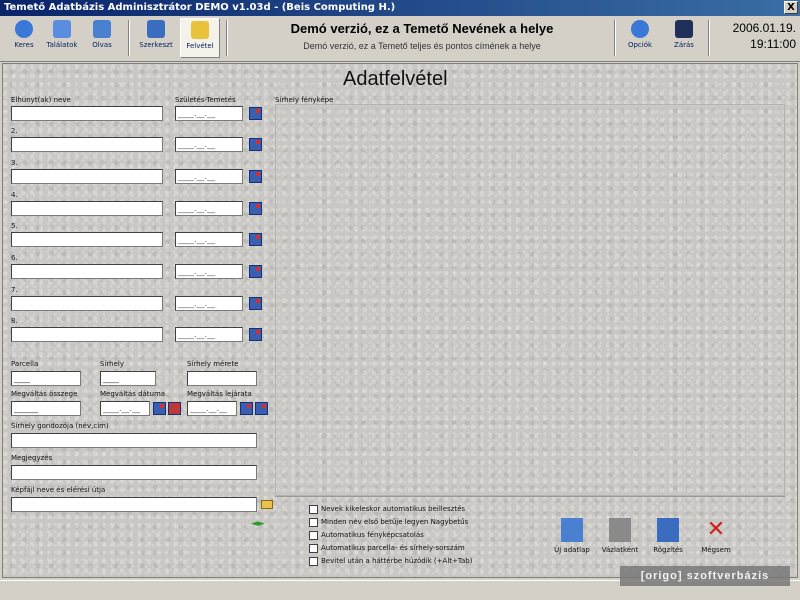  What do you see at coordinates (261, 408) in the screenshot?
I see `calendar-plus-icon` at bounding box center [261, 408].